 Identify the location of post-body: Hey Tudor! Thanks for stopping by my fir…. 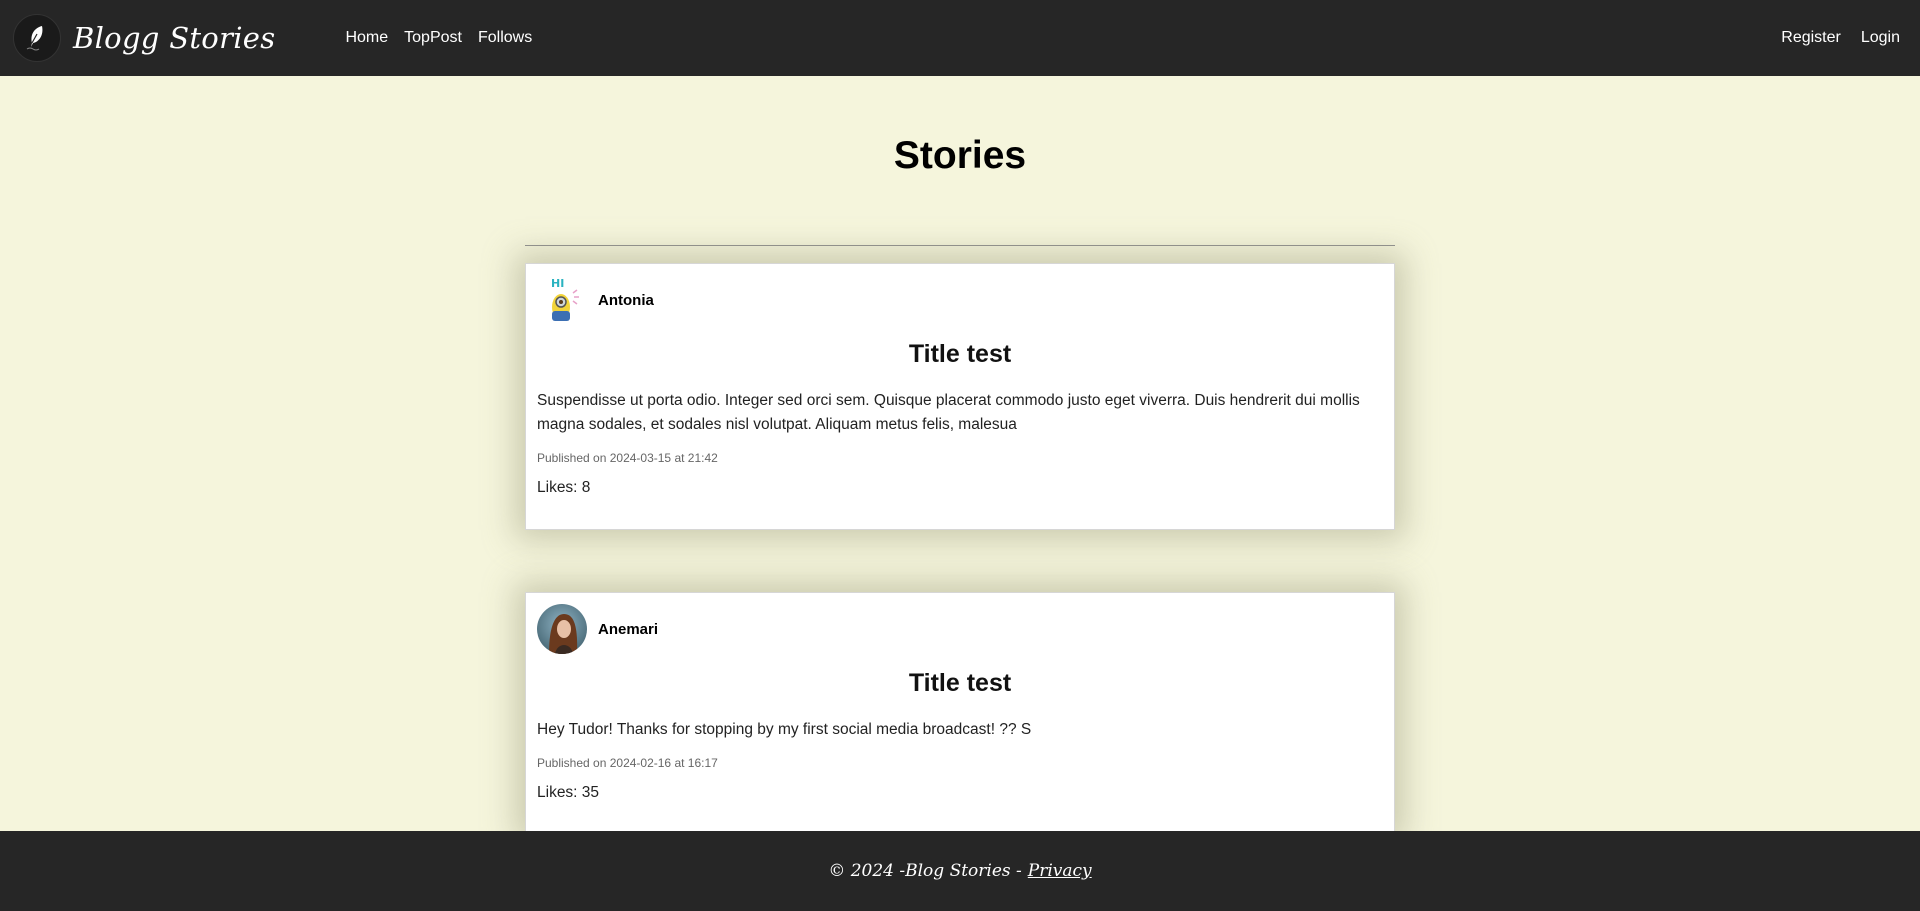
(784, 729).